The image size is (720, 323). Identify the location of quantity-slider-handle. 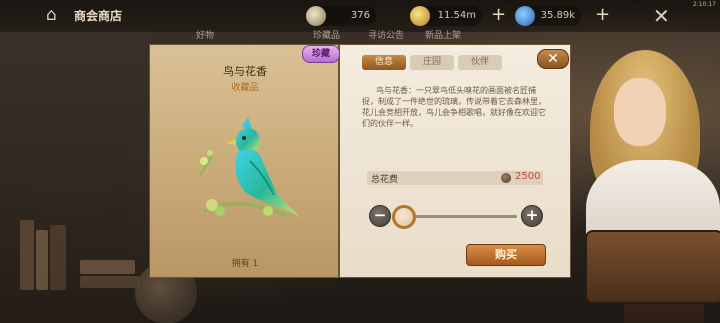
(404, 217).